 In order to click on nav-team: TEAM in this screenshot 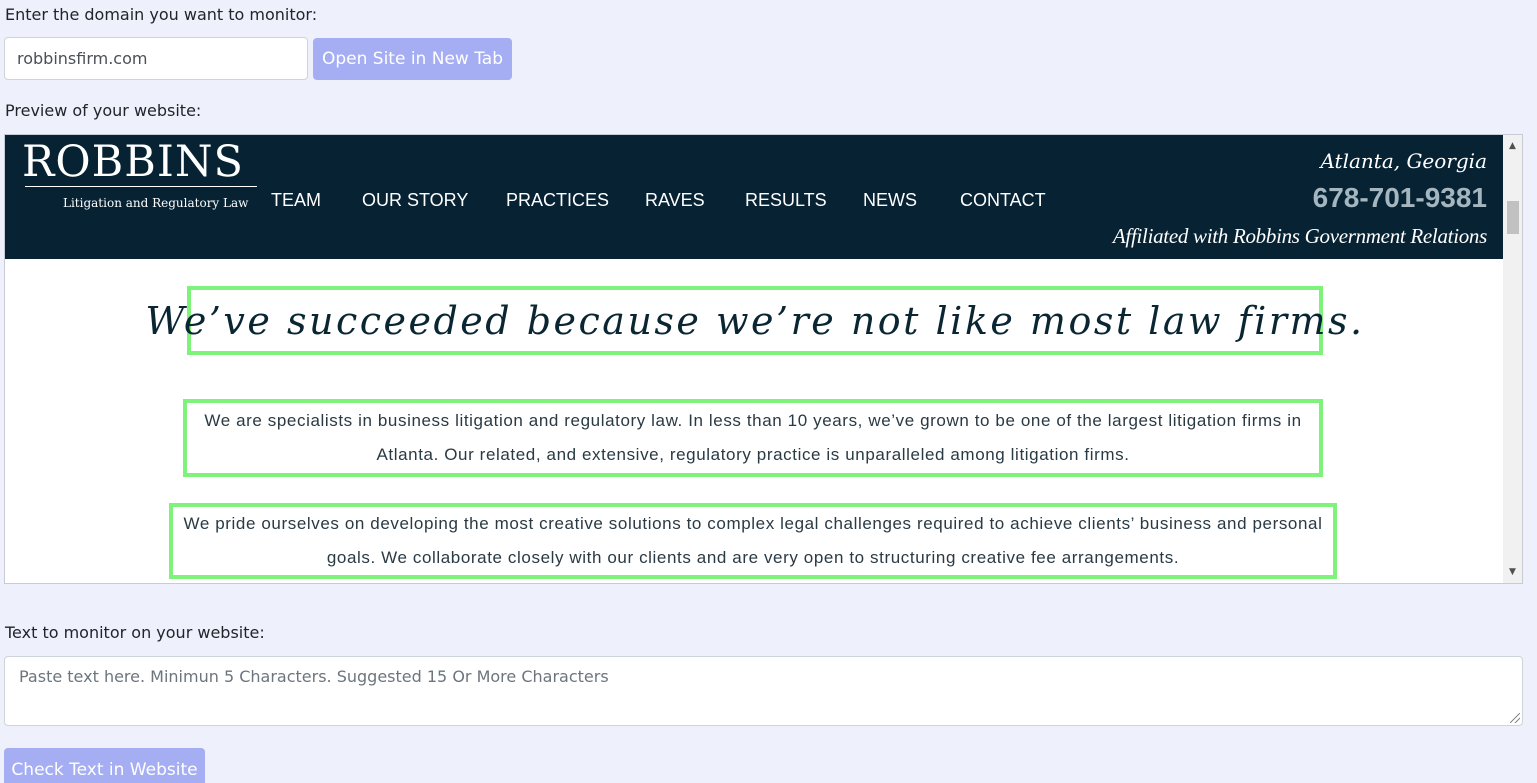, I will do `click(296, 200)`.